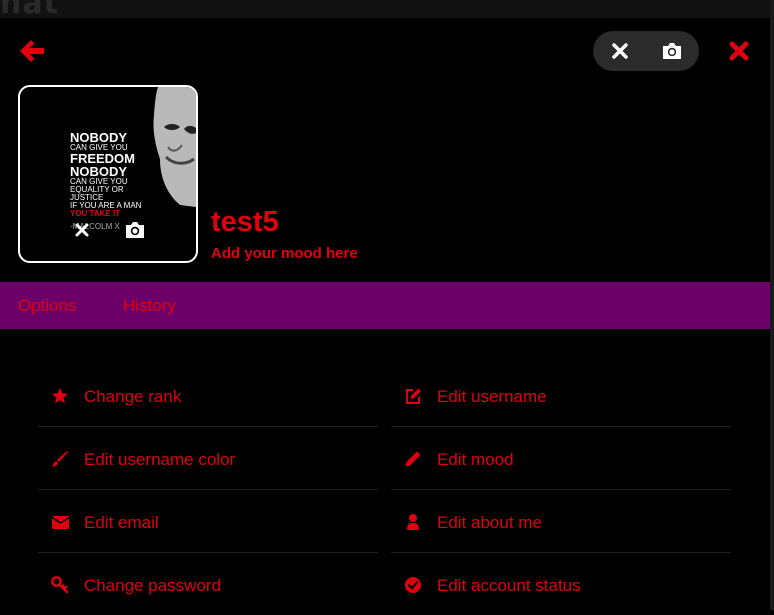  What do you see at coordinates (174, 147) in the screenshot?
I see `mask-image` at bounding box center [174, 147].